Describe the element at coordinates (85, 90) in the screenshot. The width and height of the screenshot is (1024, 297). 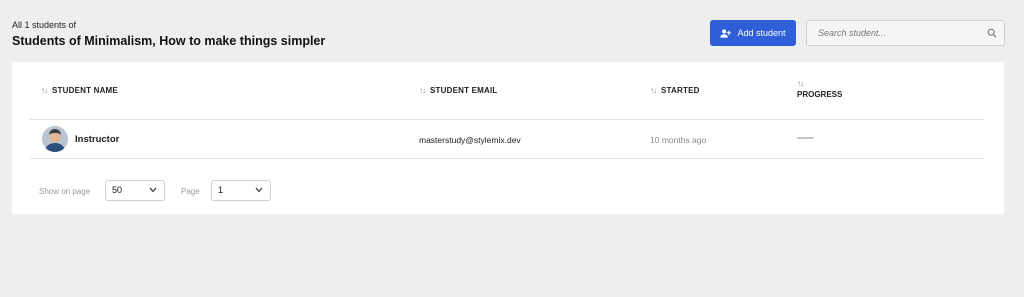
I see `column-header-label: STUDENT NAME` at that location.